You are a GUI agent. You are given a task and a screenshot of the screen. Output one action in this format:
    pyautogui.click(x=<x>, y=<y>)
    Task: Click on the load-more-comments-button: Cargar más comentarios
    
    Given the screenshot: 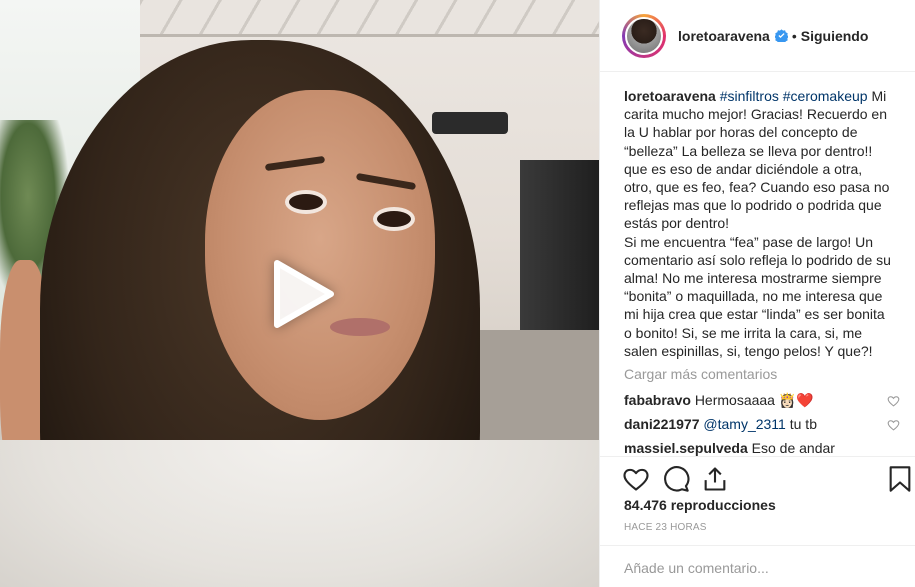 What is the action you would take?
    pyautogui.click(x=700, y=374)
    